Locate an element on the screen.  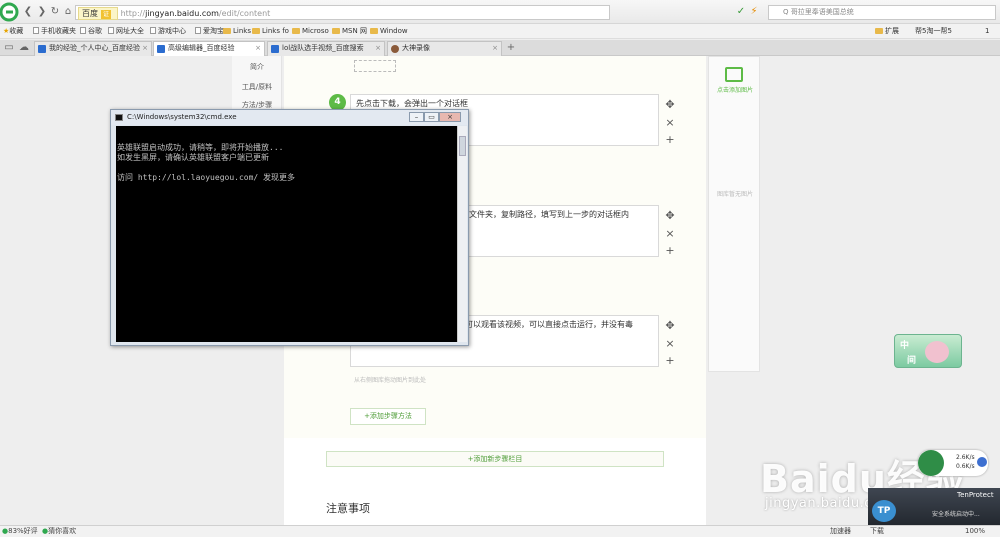
accelerator-button: 加速器 is located at coordinates (840, 531).